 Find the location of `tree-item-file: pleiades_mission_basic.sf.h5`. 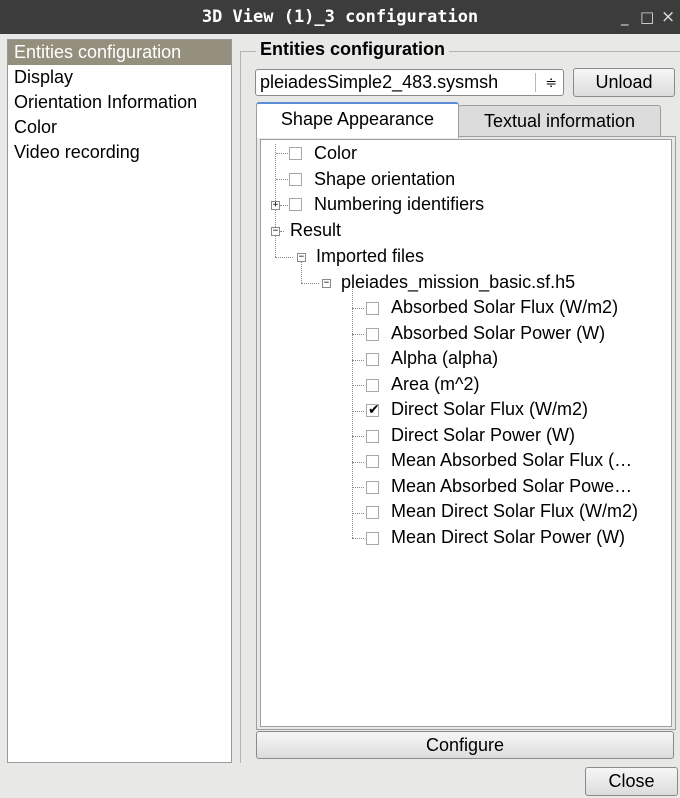

tree-item-file: pleiades_mission_basic.sf.h5 is located at coordinates (458, 282).